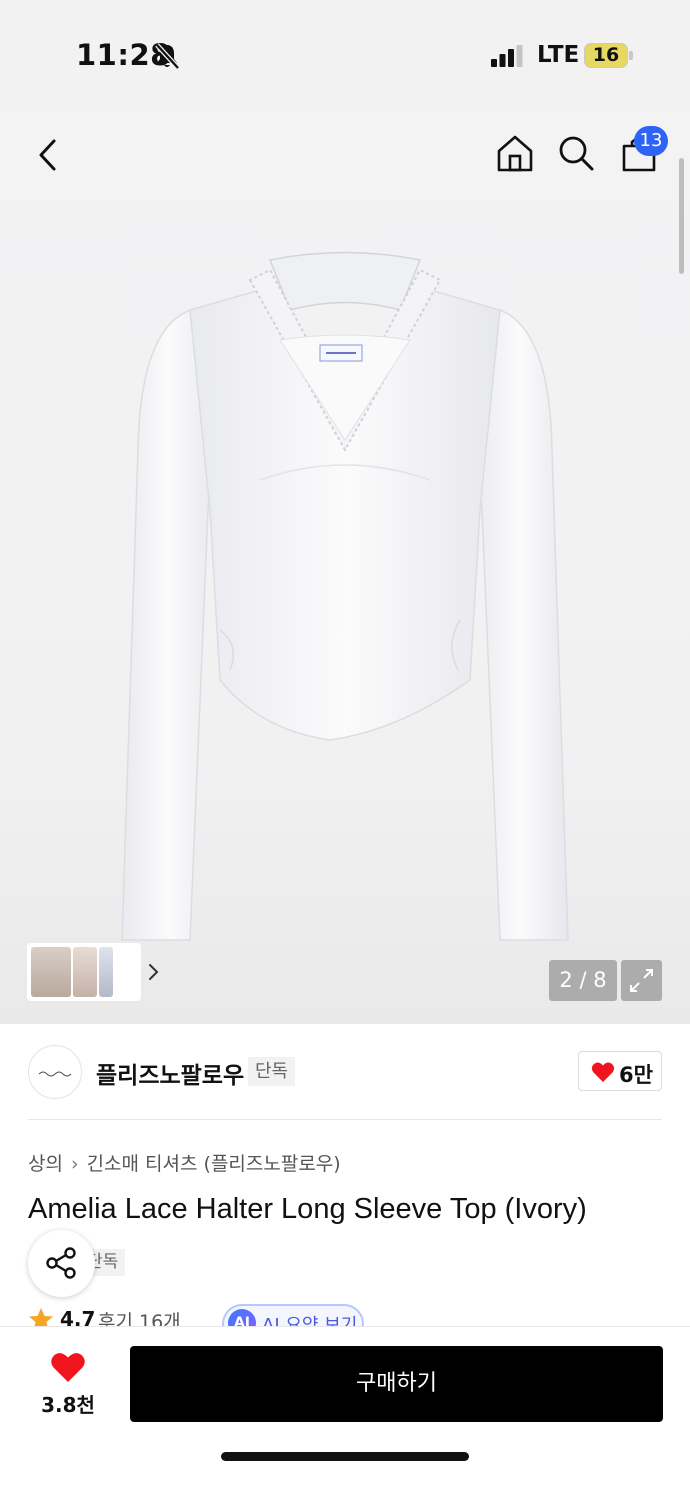  What do you see at coordinates (272, 1071) in the screenshot?
I see `brand-exclusive-tag: 단독` at bounding box center [272, 1071].